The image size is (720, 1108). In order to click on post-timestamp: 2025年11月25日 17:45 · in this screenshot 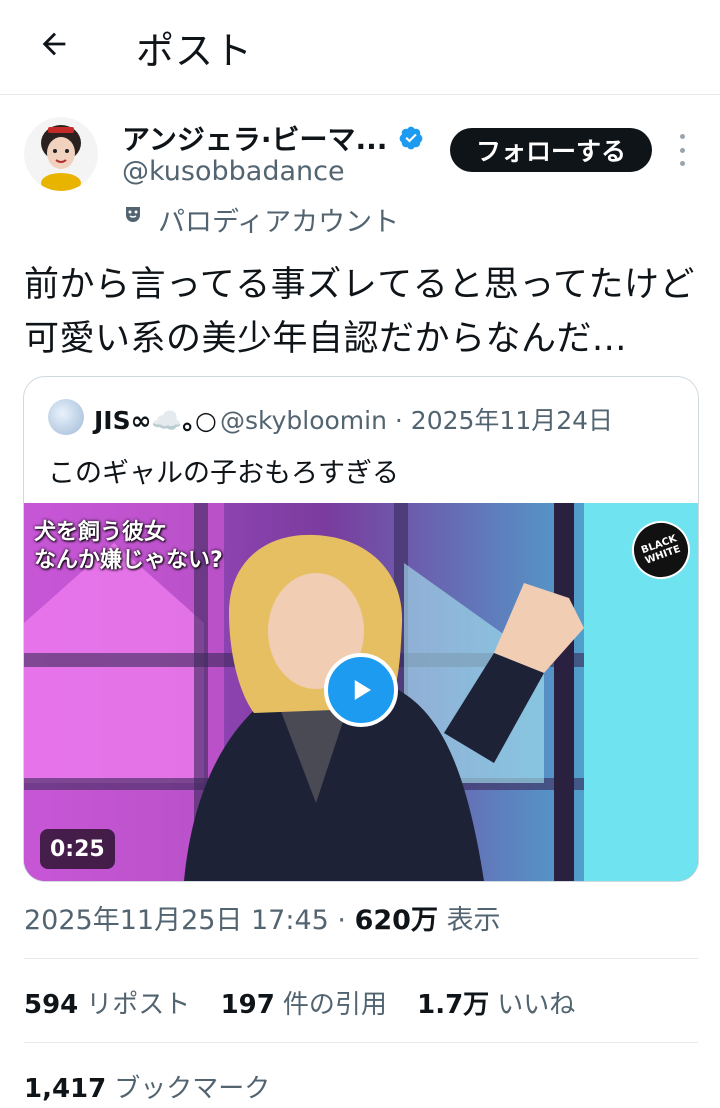, I will do `click(189, 920)`.